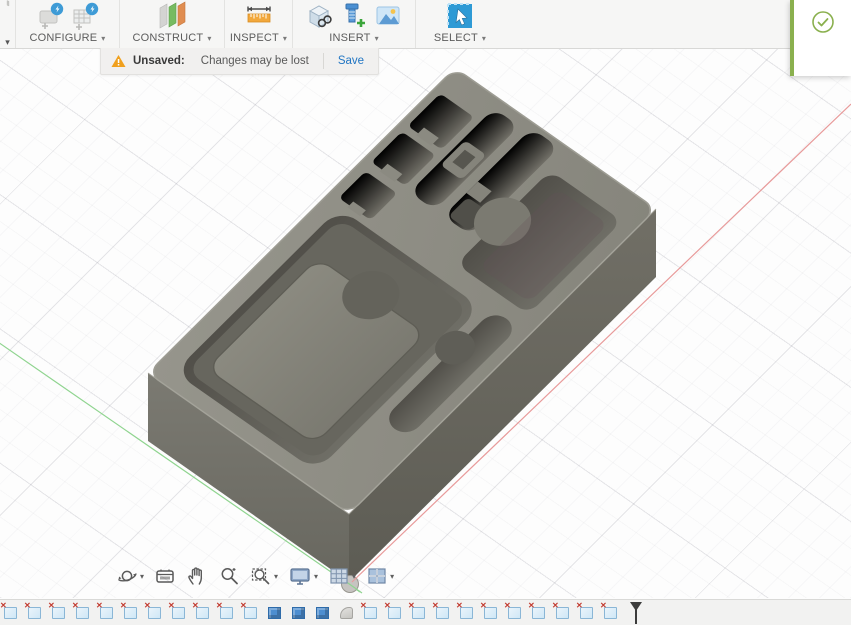 This screenshot has height=625, width=851. Describe the element at coordinates (314, 610) in the screenshot. I see `timeline-track` at that location.